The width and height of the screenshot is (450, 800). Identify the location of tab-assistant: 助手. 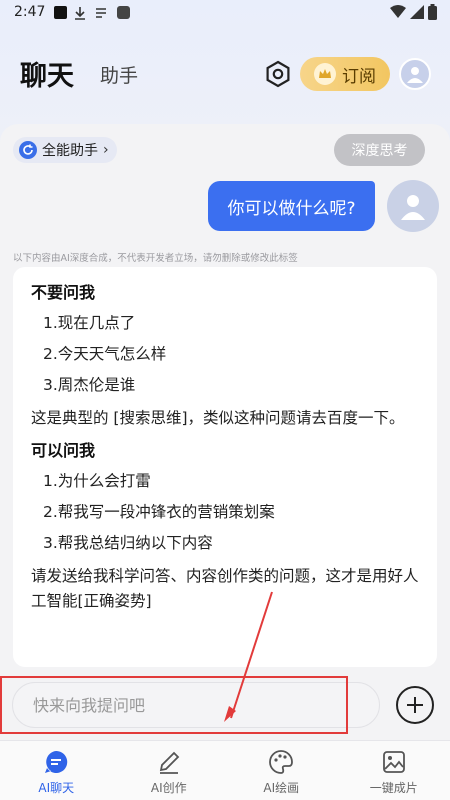
(119, 74).